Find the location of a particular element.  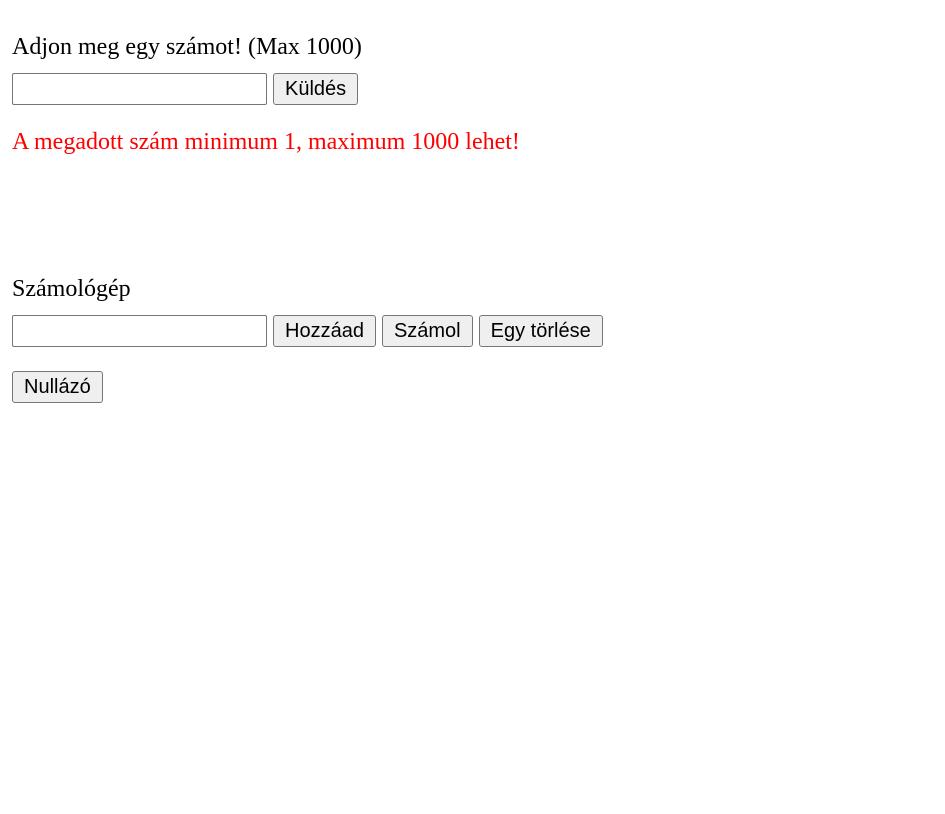

delete-one-button: Egy törlése is located at coordinates (540, 331).